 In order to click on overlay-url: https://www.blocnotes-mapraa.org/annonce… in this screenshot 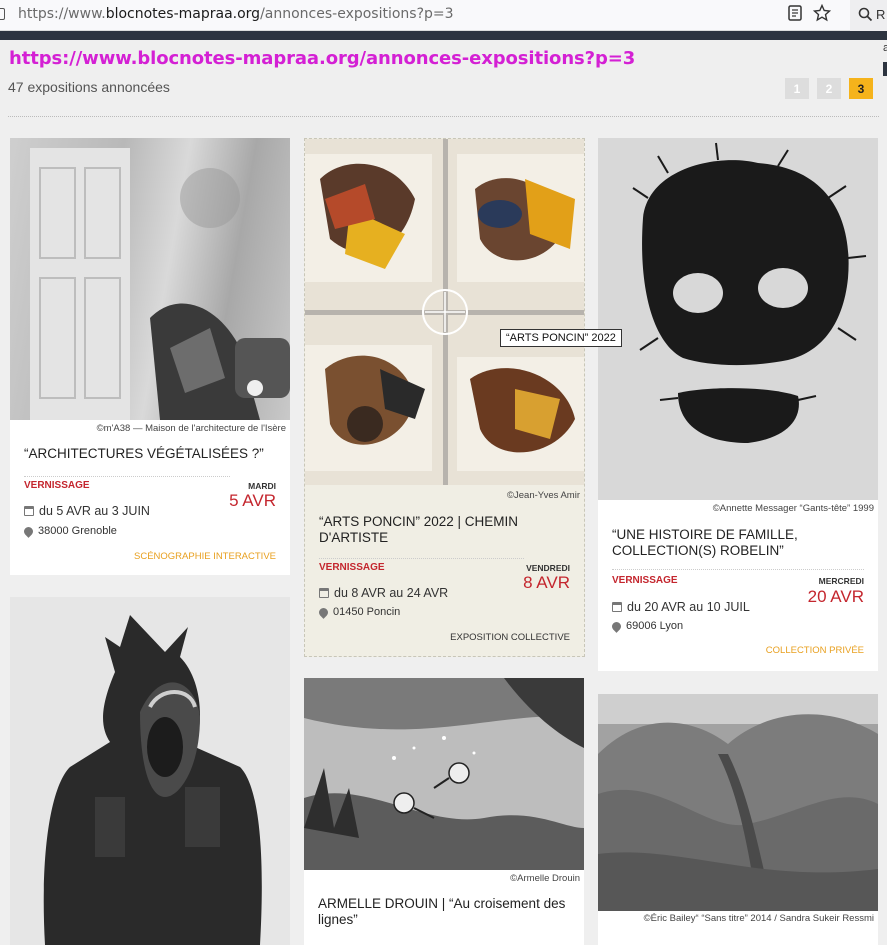, I will do `click(322, 58)`.